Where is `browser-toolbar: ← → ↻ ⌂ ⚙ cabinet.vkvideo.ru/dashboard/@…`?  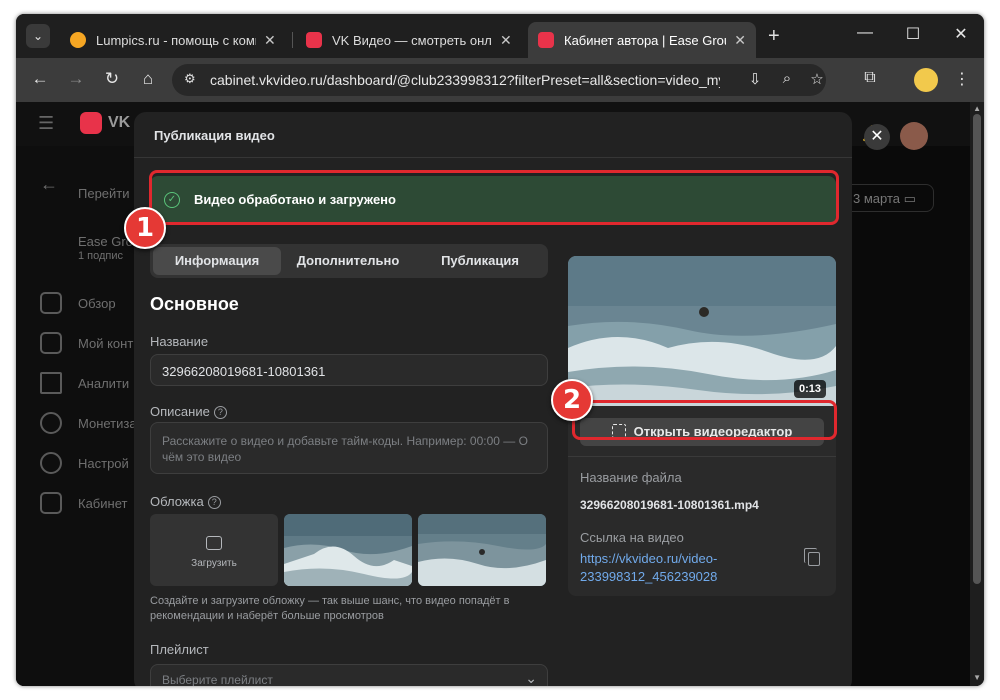
browser-toolbar: ← → ↻ ⌂ ⚙ cabinet.vkvideo.ru/dashboard/@… is located at coordinates (500, 80).